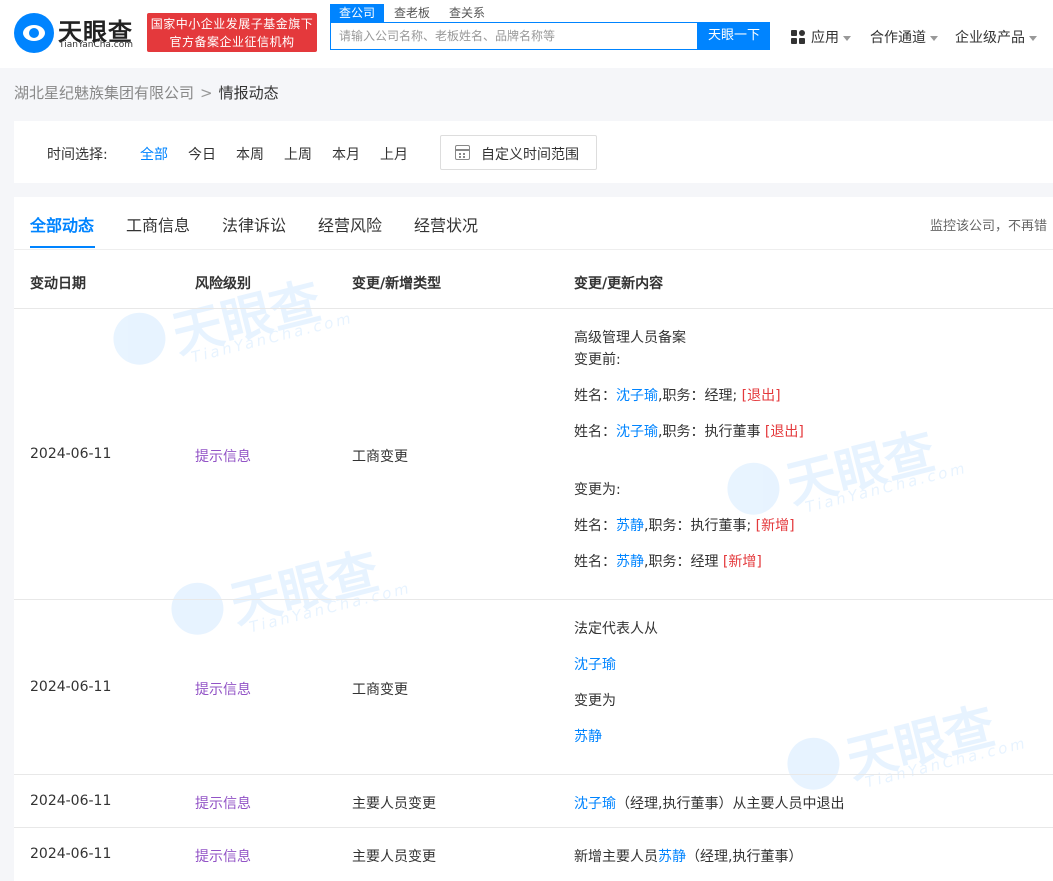 This screenshot has width=1053, height=881. I want to click on search-tab-relation: 查关系, so click(467, 13).